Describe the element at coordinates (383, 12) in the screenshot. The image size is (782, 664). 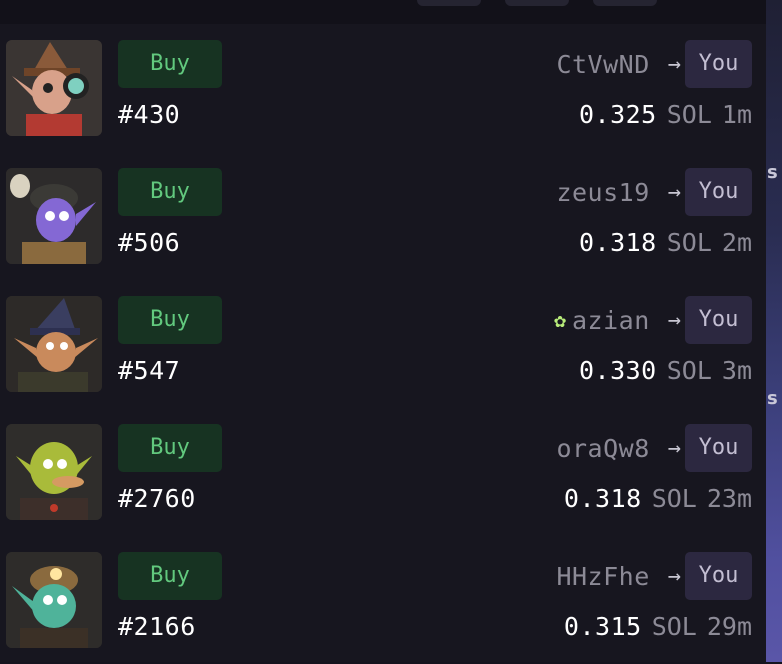
I see `top-toolbar` at that location.